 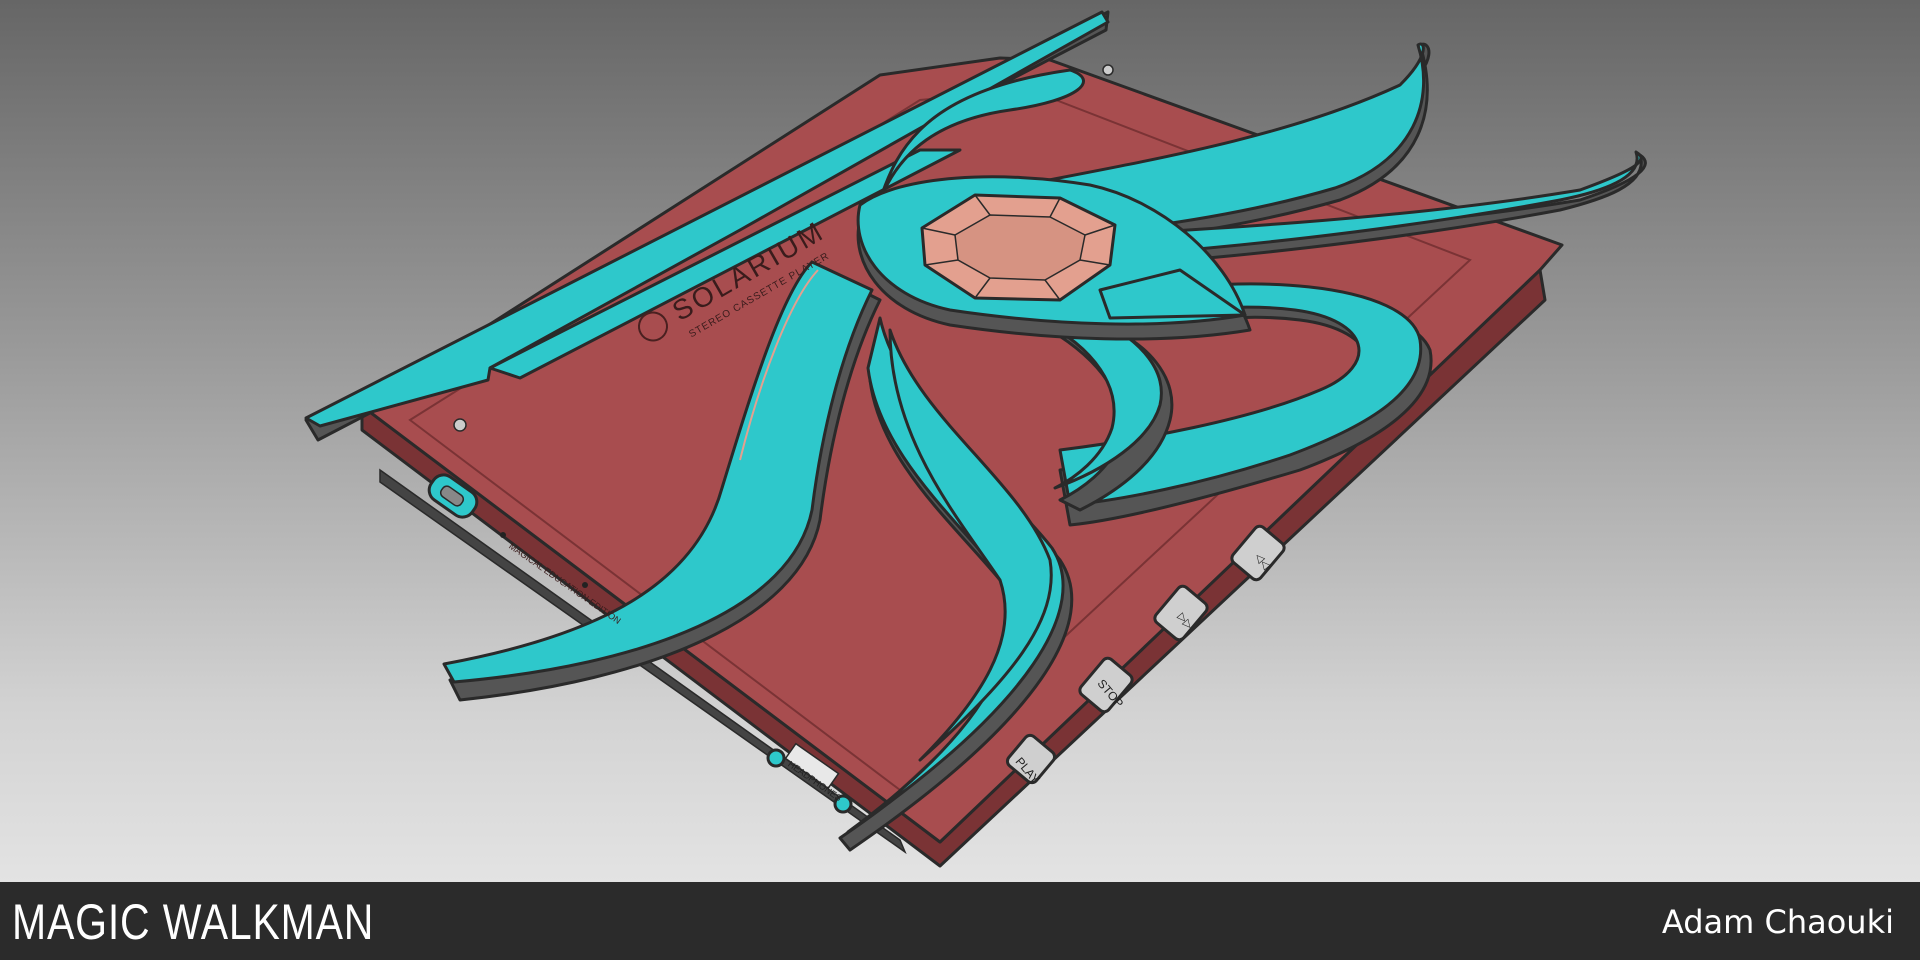 I want to click on artwork-title: MAGIC WALKMAN, so click(x=193, y=922).